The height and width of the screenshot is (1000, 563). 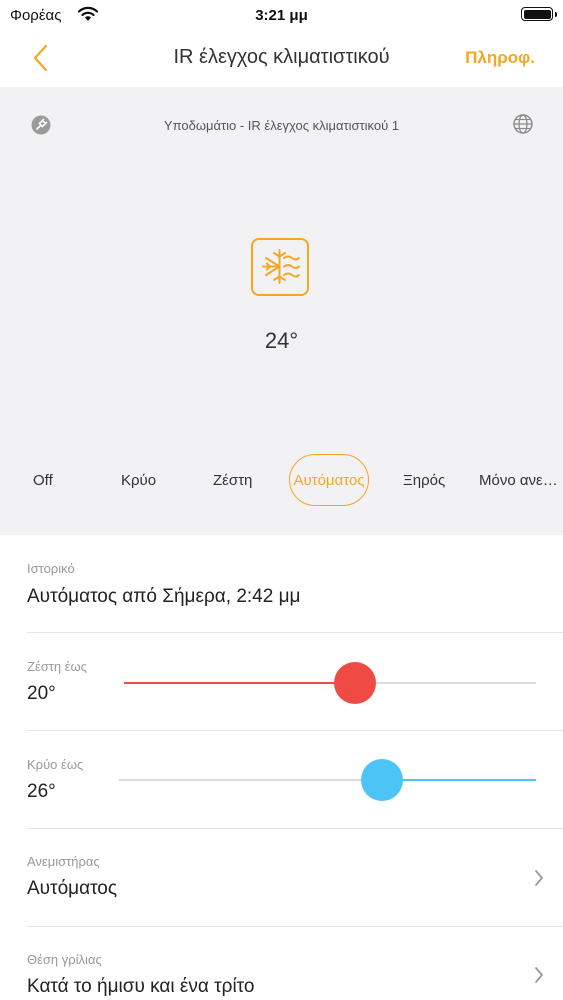 I want to click on mode-auto-button: Αυτόματος, so click(x=329, y=480).